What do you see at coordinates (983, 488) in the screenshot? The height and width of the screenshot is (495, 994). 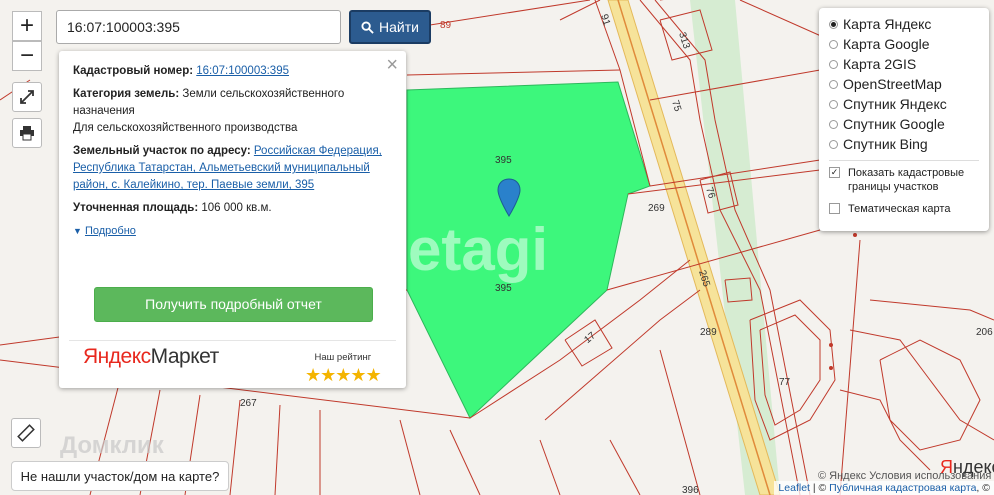 I see `attribution-suffix: , ©` at bounding box center [983, 488].